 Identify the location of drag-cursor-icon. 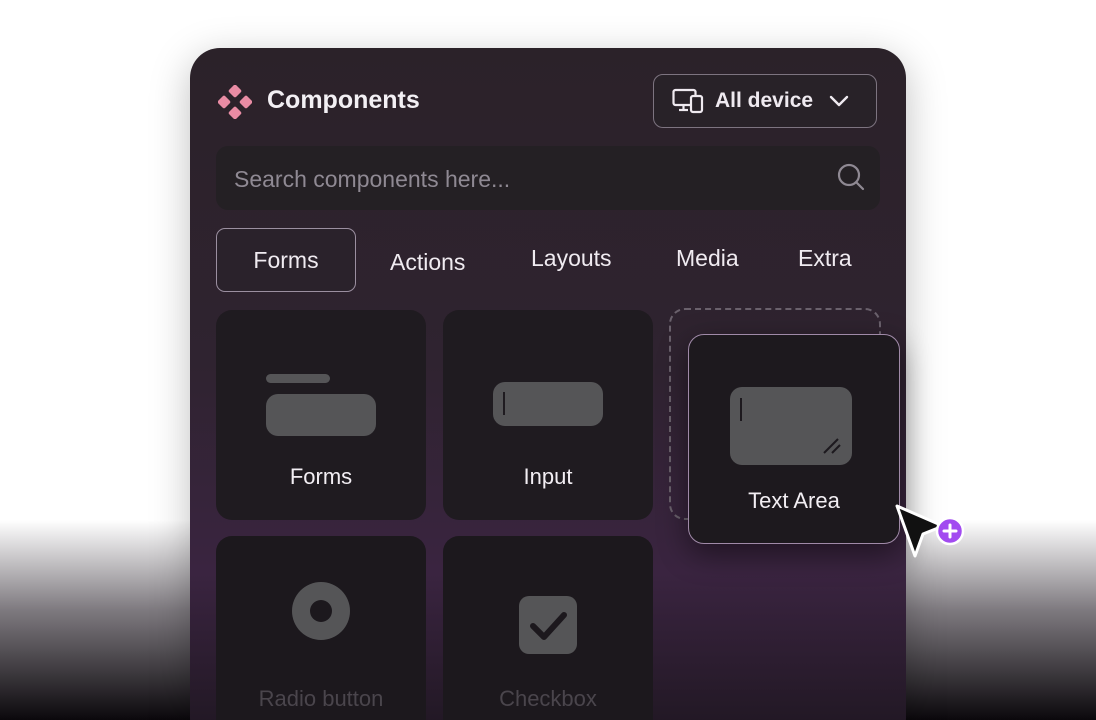
(930, 531).